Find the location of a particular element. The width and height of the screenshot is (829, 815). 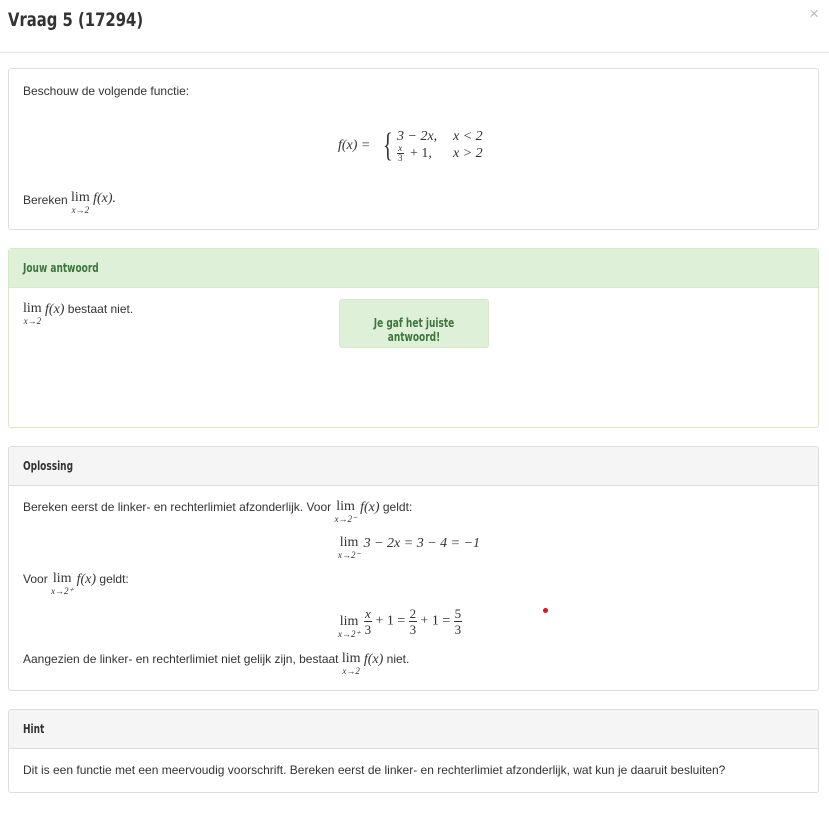

hint-heading-title: Hint is located at coordinates (34, 729).